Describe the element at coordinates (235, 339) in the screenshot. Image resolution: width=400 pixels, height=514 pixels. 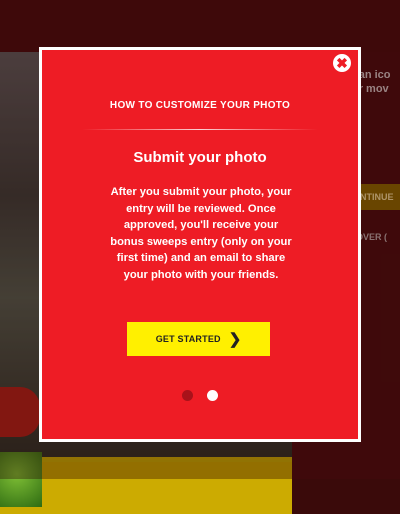
I see `chevron-right-icon: ❯` at that location.